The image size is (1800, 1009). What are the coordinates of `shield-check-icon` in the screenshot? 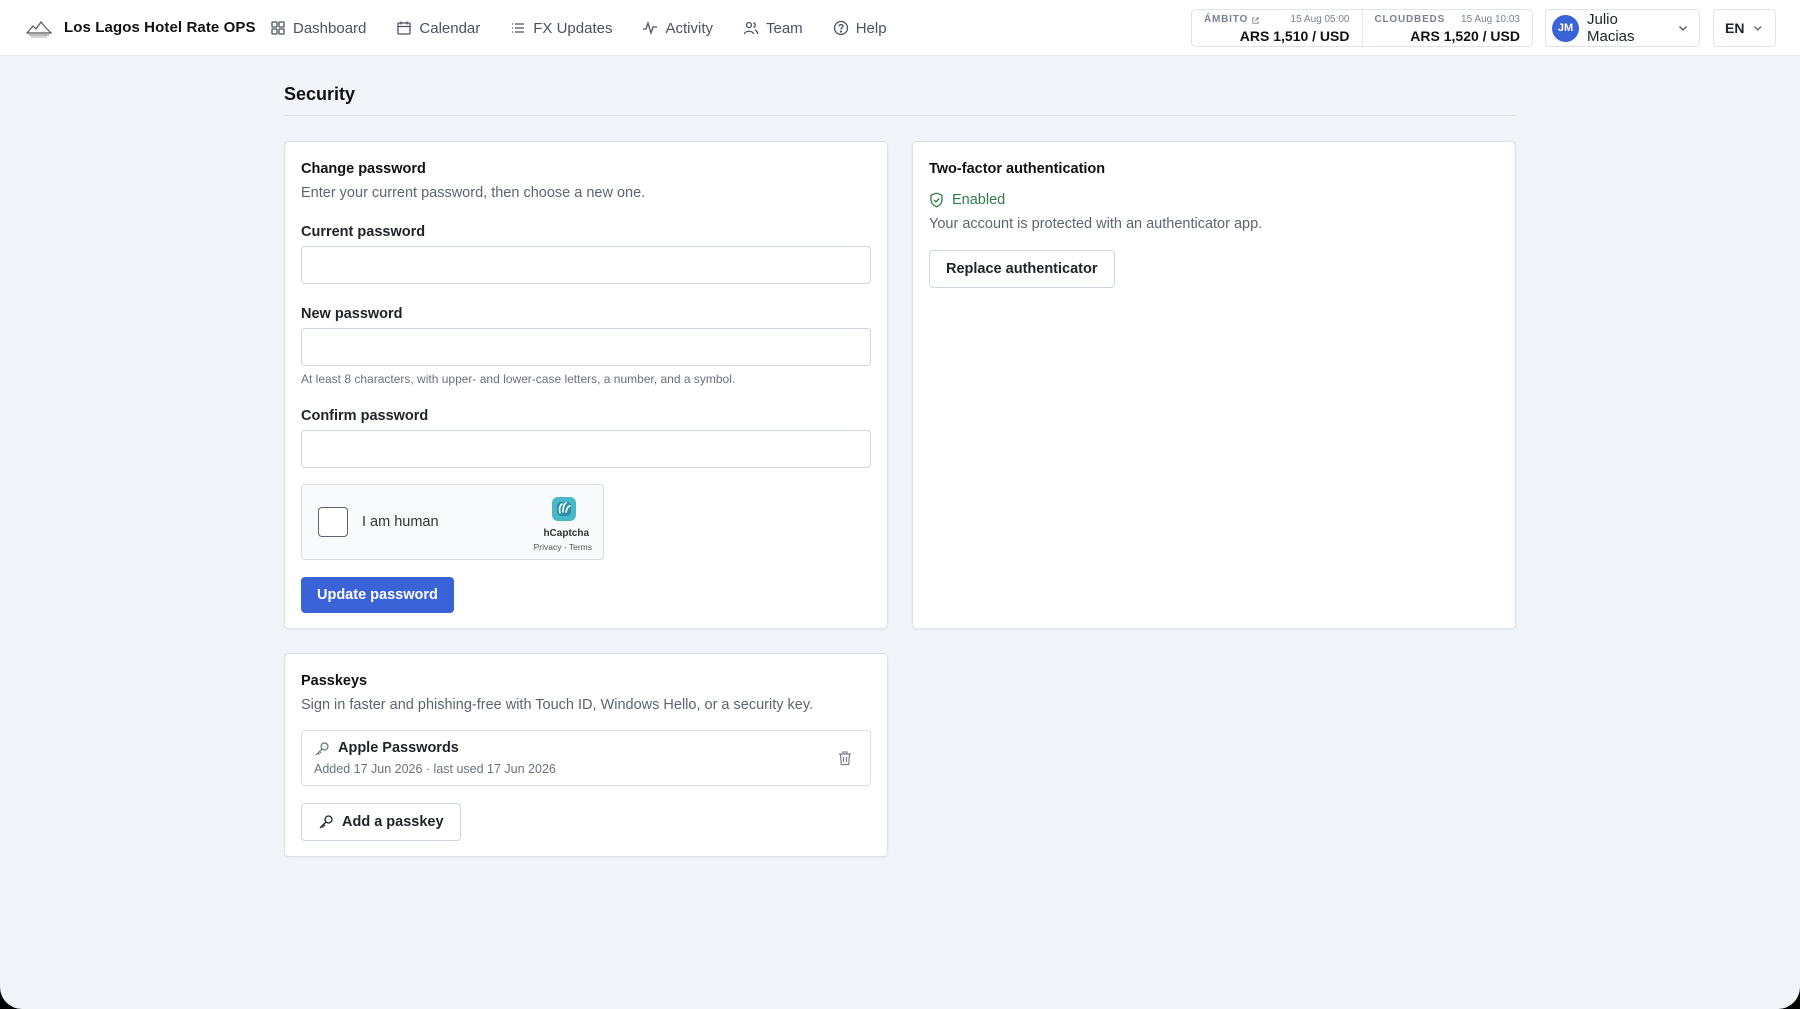 It's located at (936, 200).